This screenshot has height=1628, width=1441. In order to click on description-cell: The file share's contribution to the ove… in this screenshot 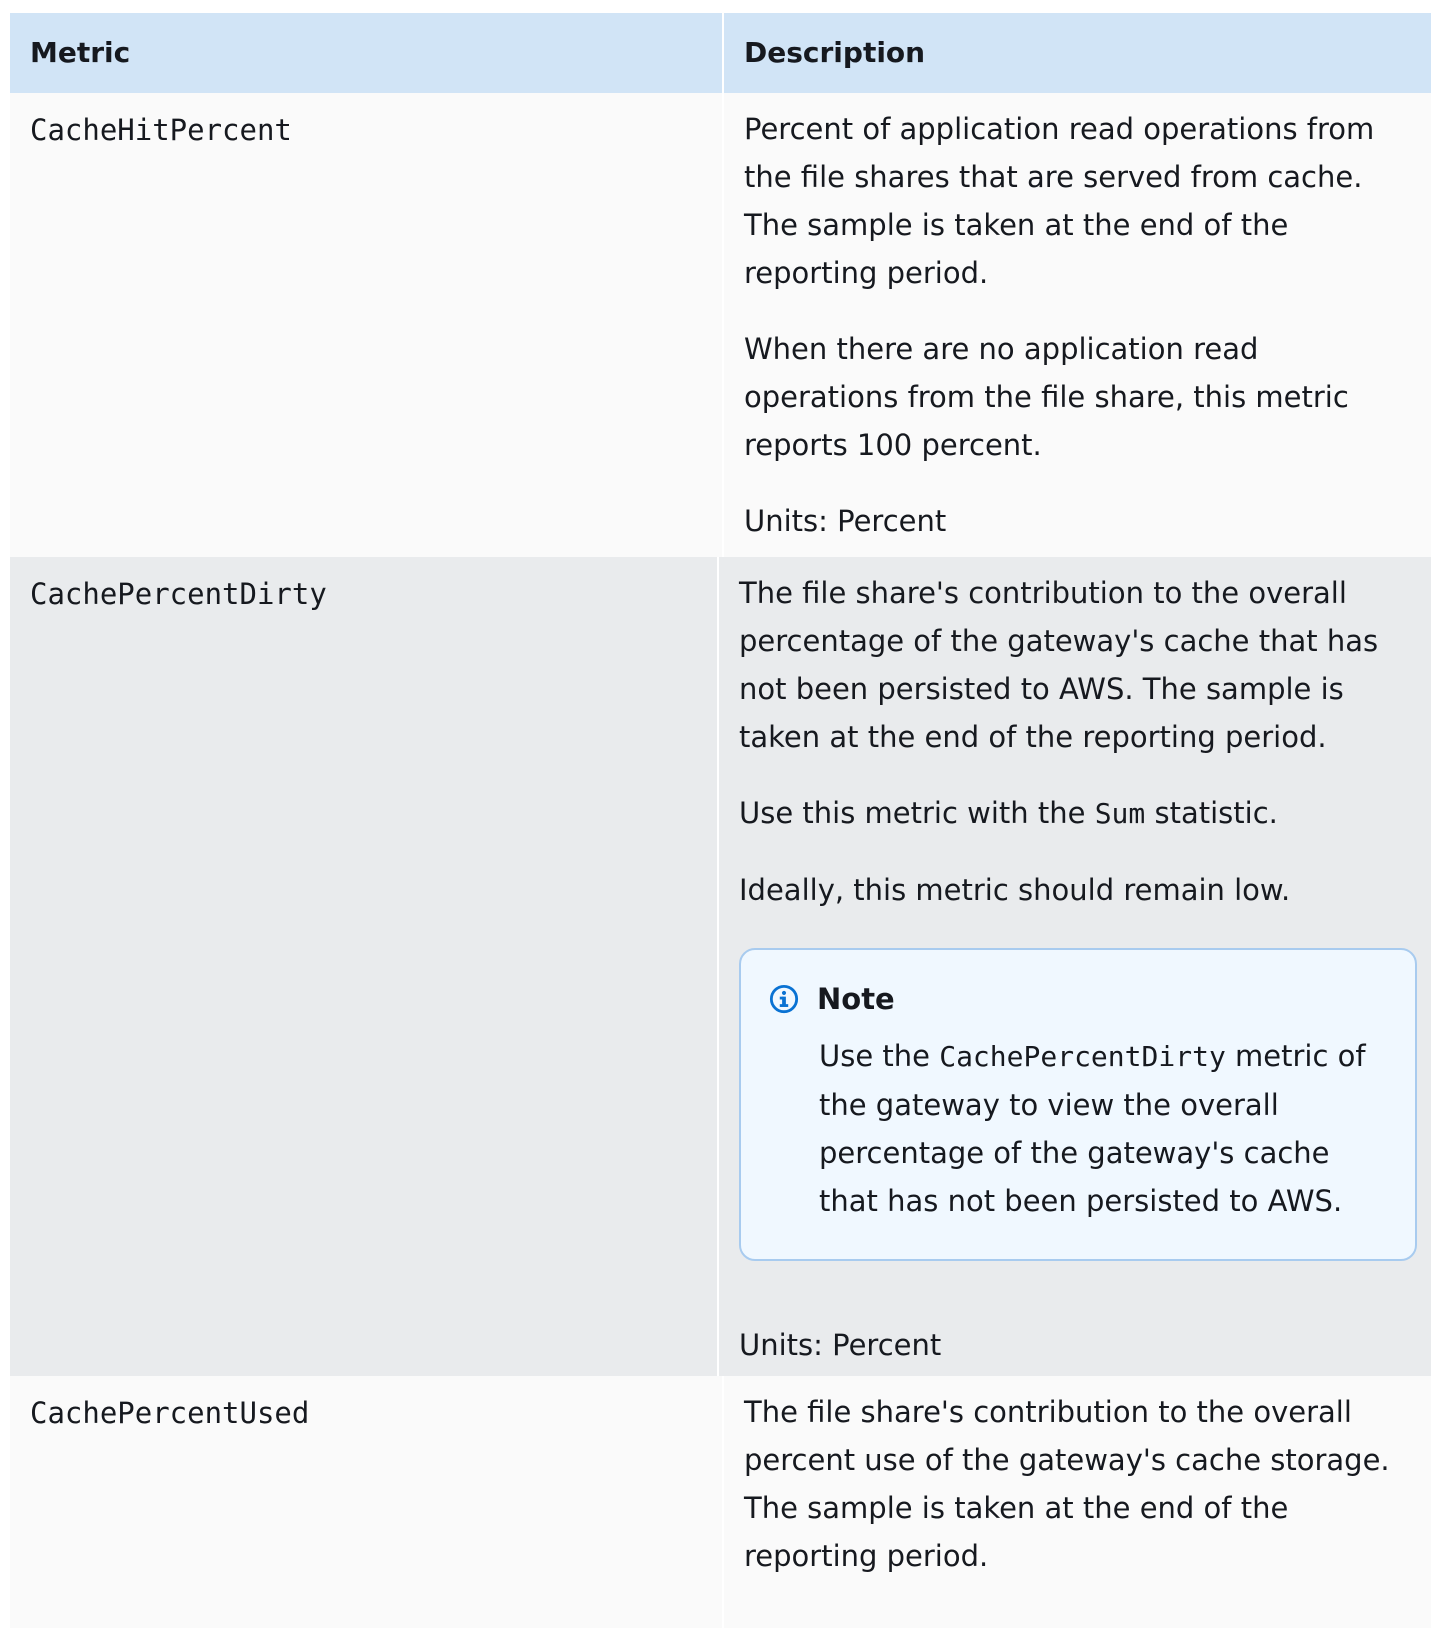, I will do `click(1077, 1502)`.